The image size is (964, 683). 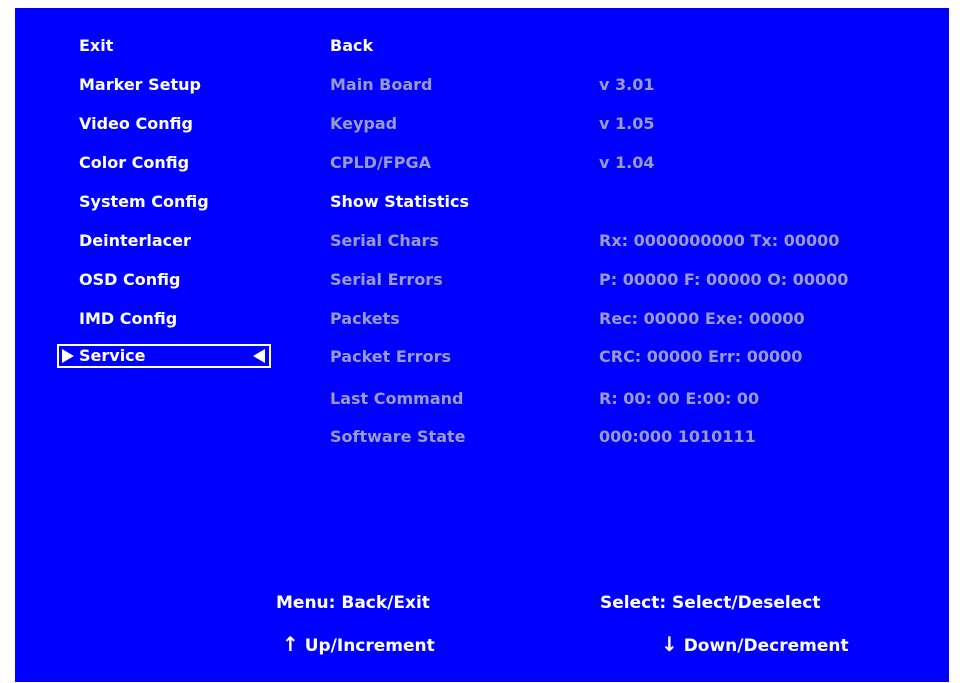 I want to click on value-packet-errors: CRC: 00000 Err: 00000, so click(x=701, y=356).